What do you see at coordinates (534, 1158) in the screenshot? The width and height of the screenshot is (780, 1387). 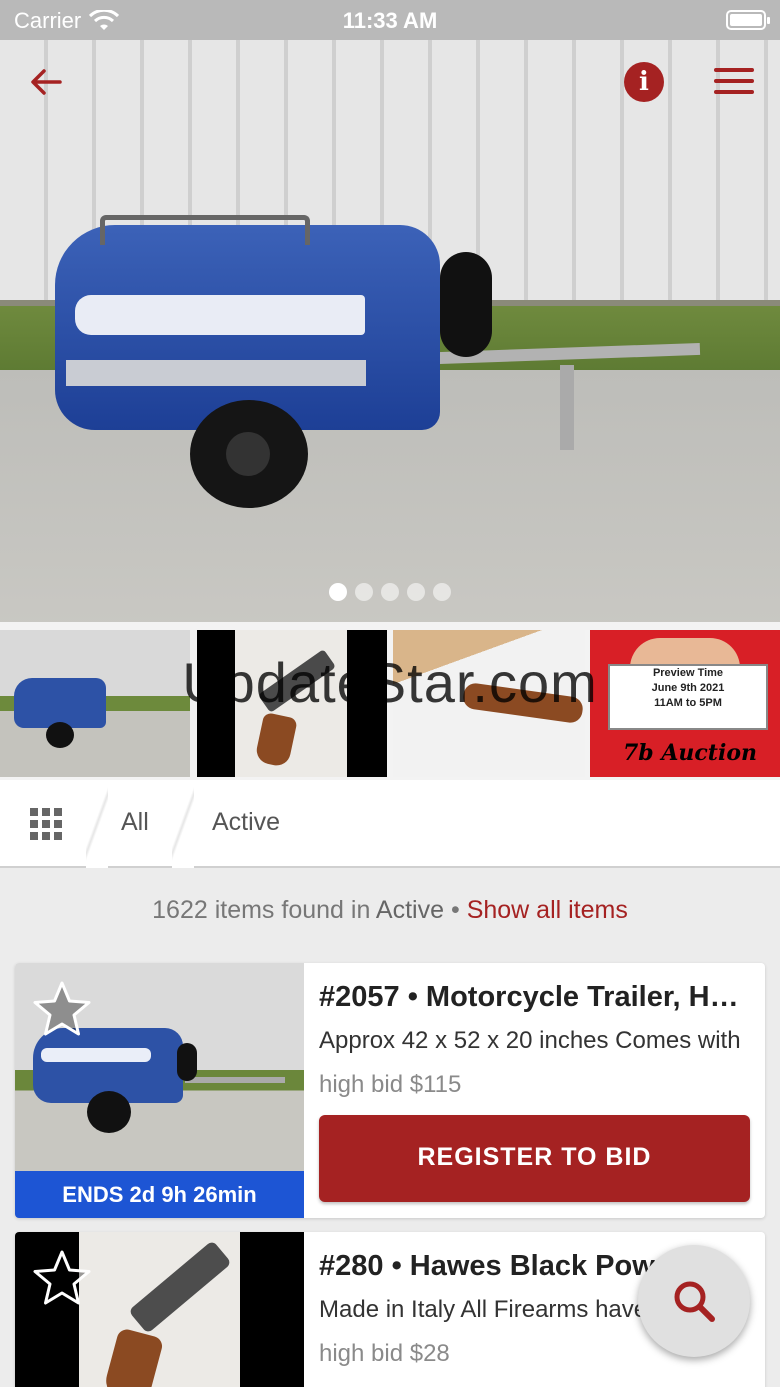 I see `register-to-bid-button: REGISTER TO BID` at bounding box center [534, 1158].